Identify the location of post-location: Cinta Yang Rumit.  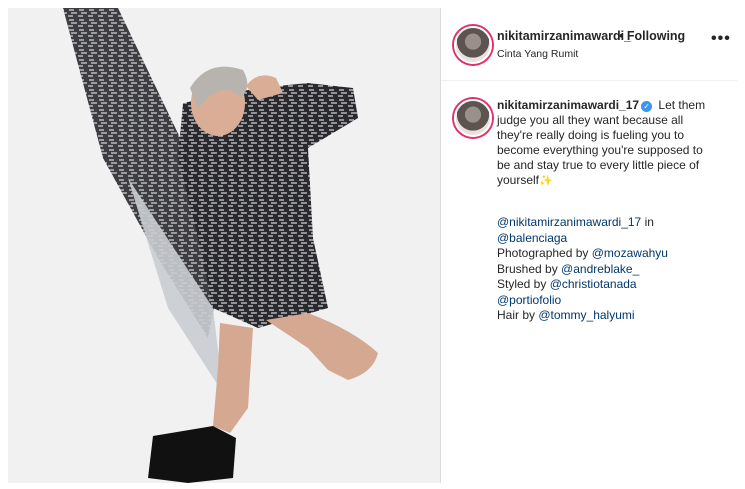
(537, 54).